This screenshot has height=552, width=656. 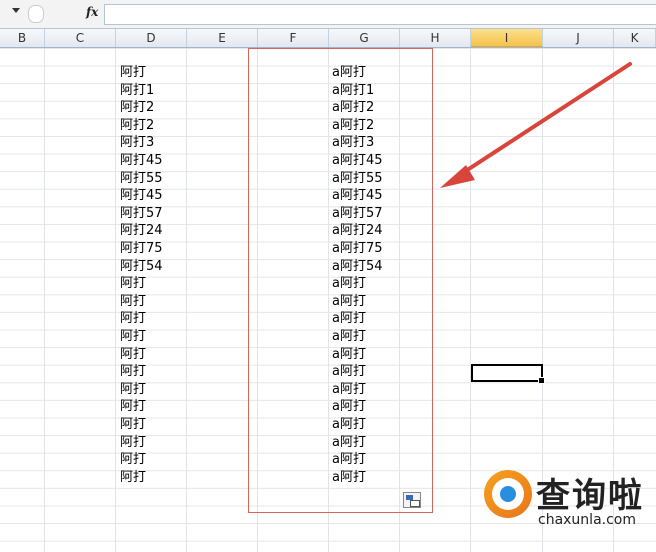 I want to click on watermark-title: 查询啦, so click(x=590, y=496).